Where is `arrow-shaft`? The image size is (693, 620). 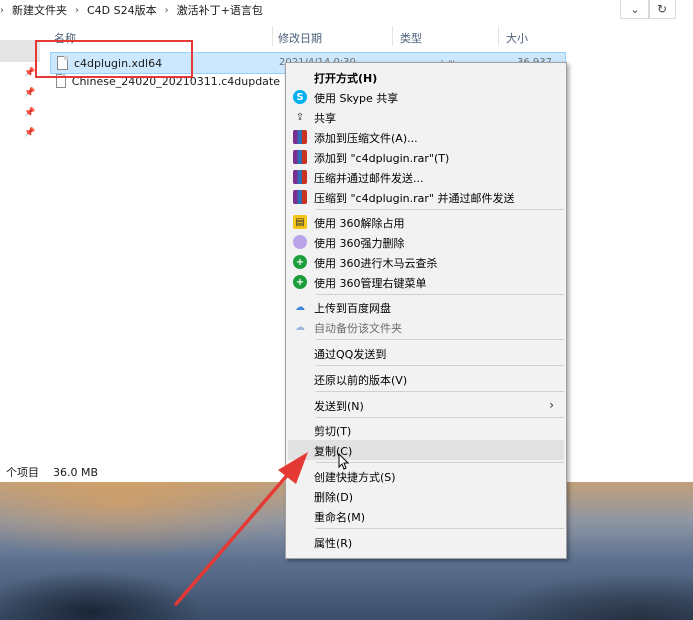
arrow-shaft is located at coordinates (233, 538).